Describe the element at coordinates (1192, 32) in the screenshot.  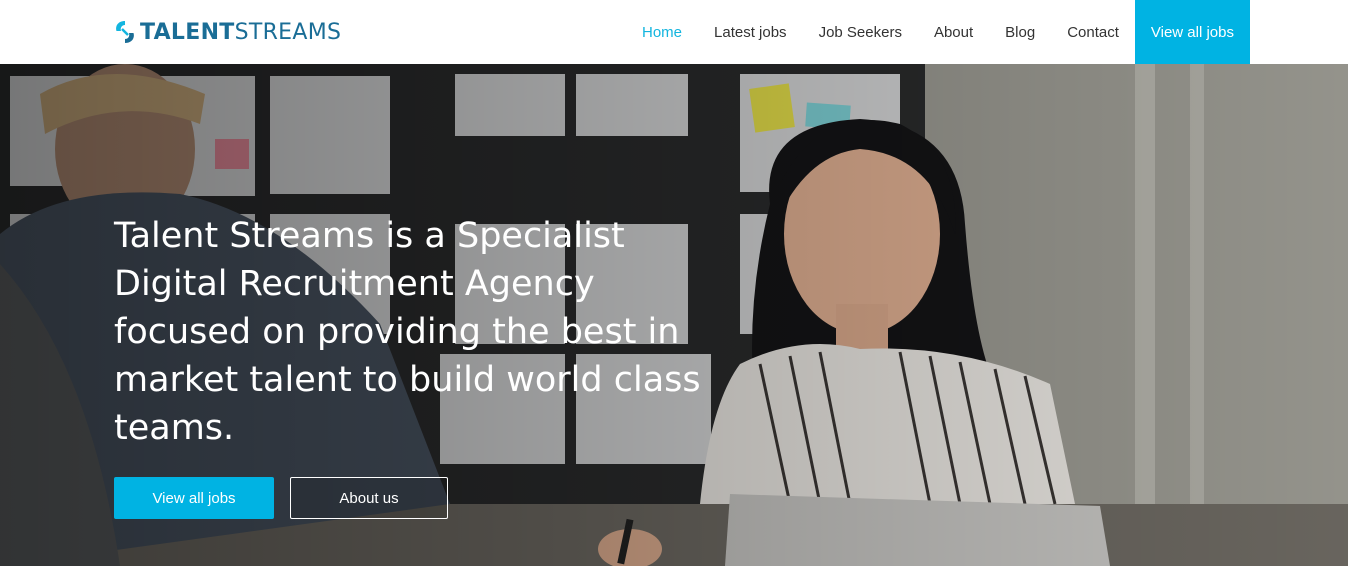
I see `nav-view-all-jobs-button: View all jobs` at that location.